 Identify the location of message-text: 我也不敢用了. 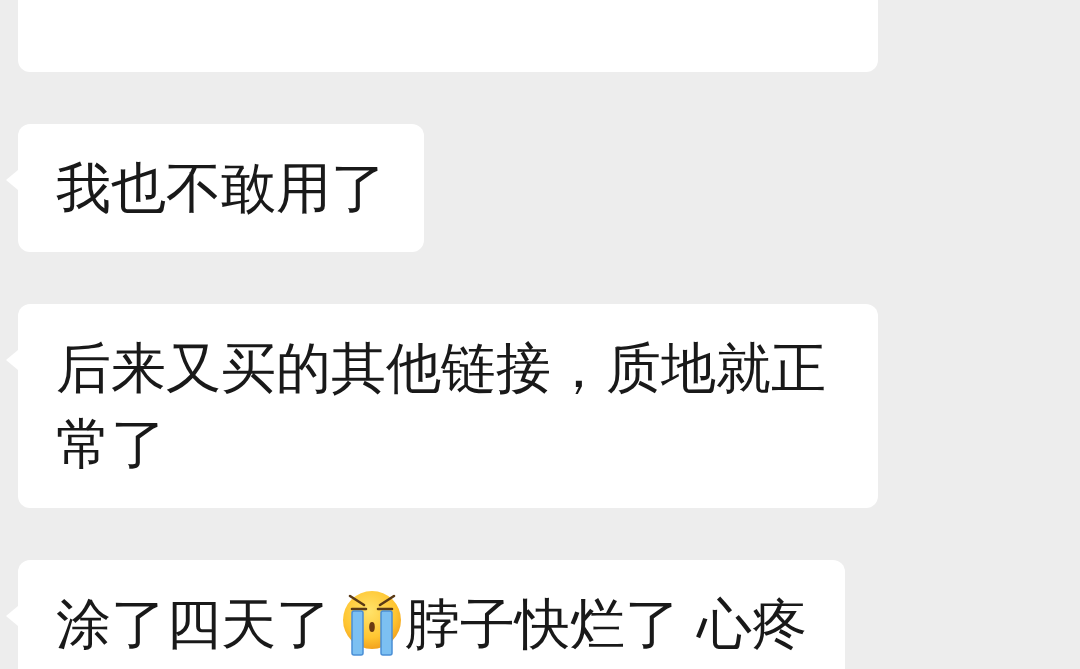
(221, 188).